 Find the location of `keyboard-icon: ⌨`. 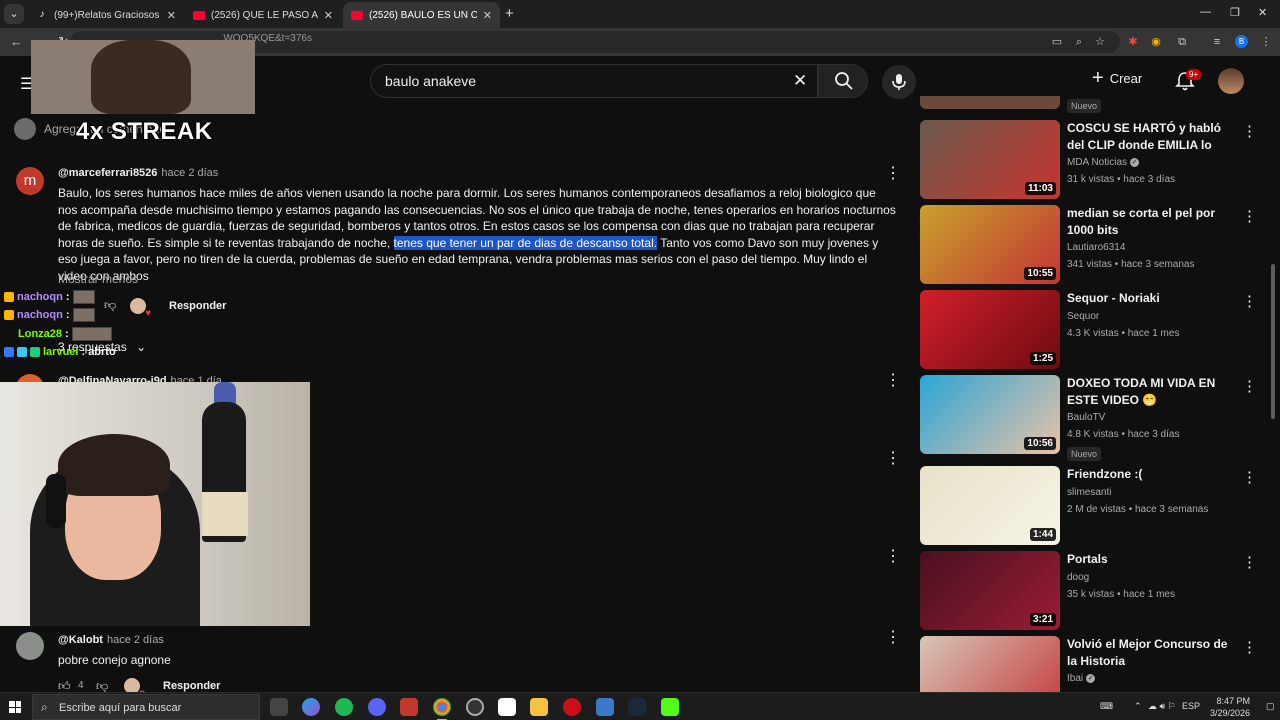

keyboard-icon: ⌨ is located at coordinates (1106, 706).